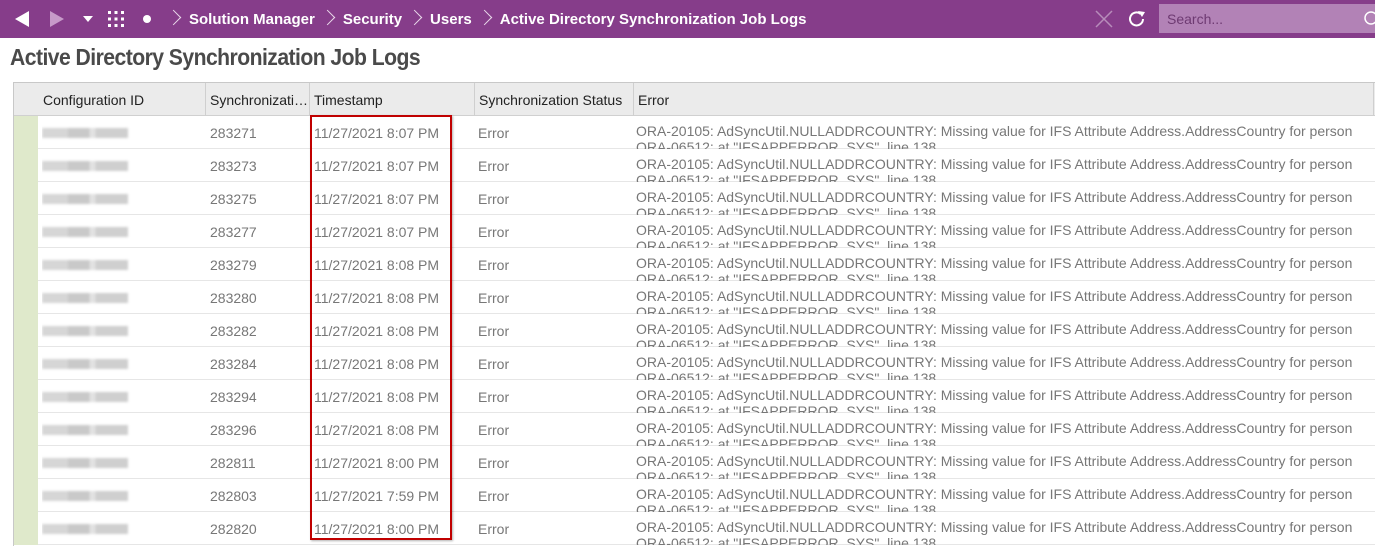 This screenshot has height=546, width=1375. What do you see at coordinates (26, 99) in the screenshot?
I see `row-selector-header` at bounding box center [26, 99].